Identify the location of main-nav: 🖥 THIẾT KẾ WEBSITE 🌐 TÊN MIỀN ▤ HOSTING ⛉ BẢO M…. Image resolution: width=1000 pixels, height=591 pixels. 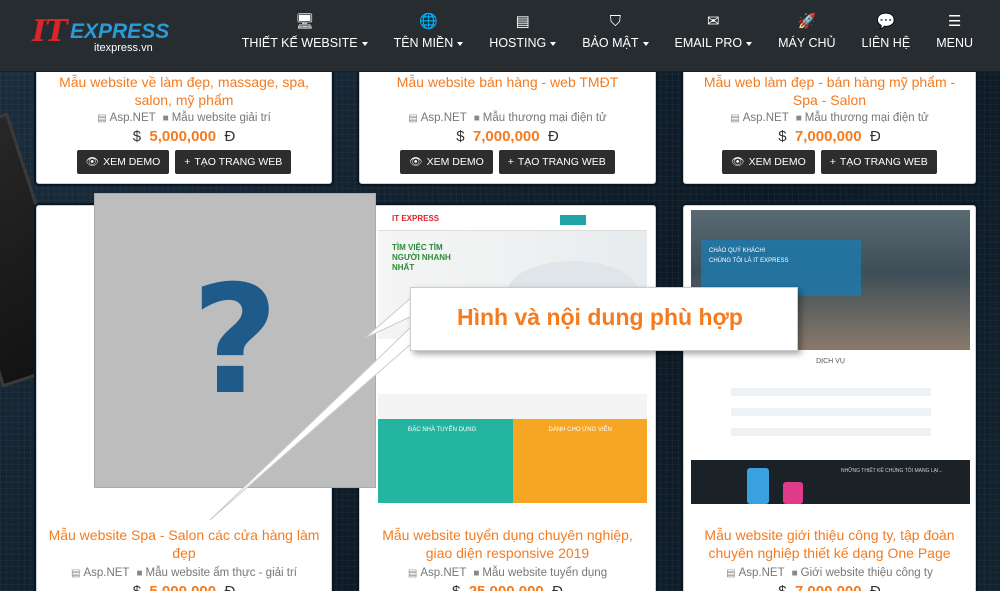
(607, 31).